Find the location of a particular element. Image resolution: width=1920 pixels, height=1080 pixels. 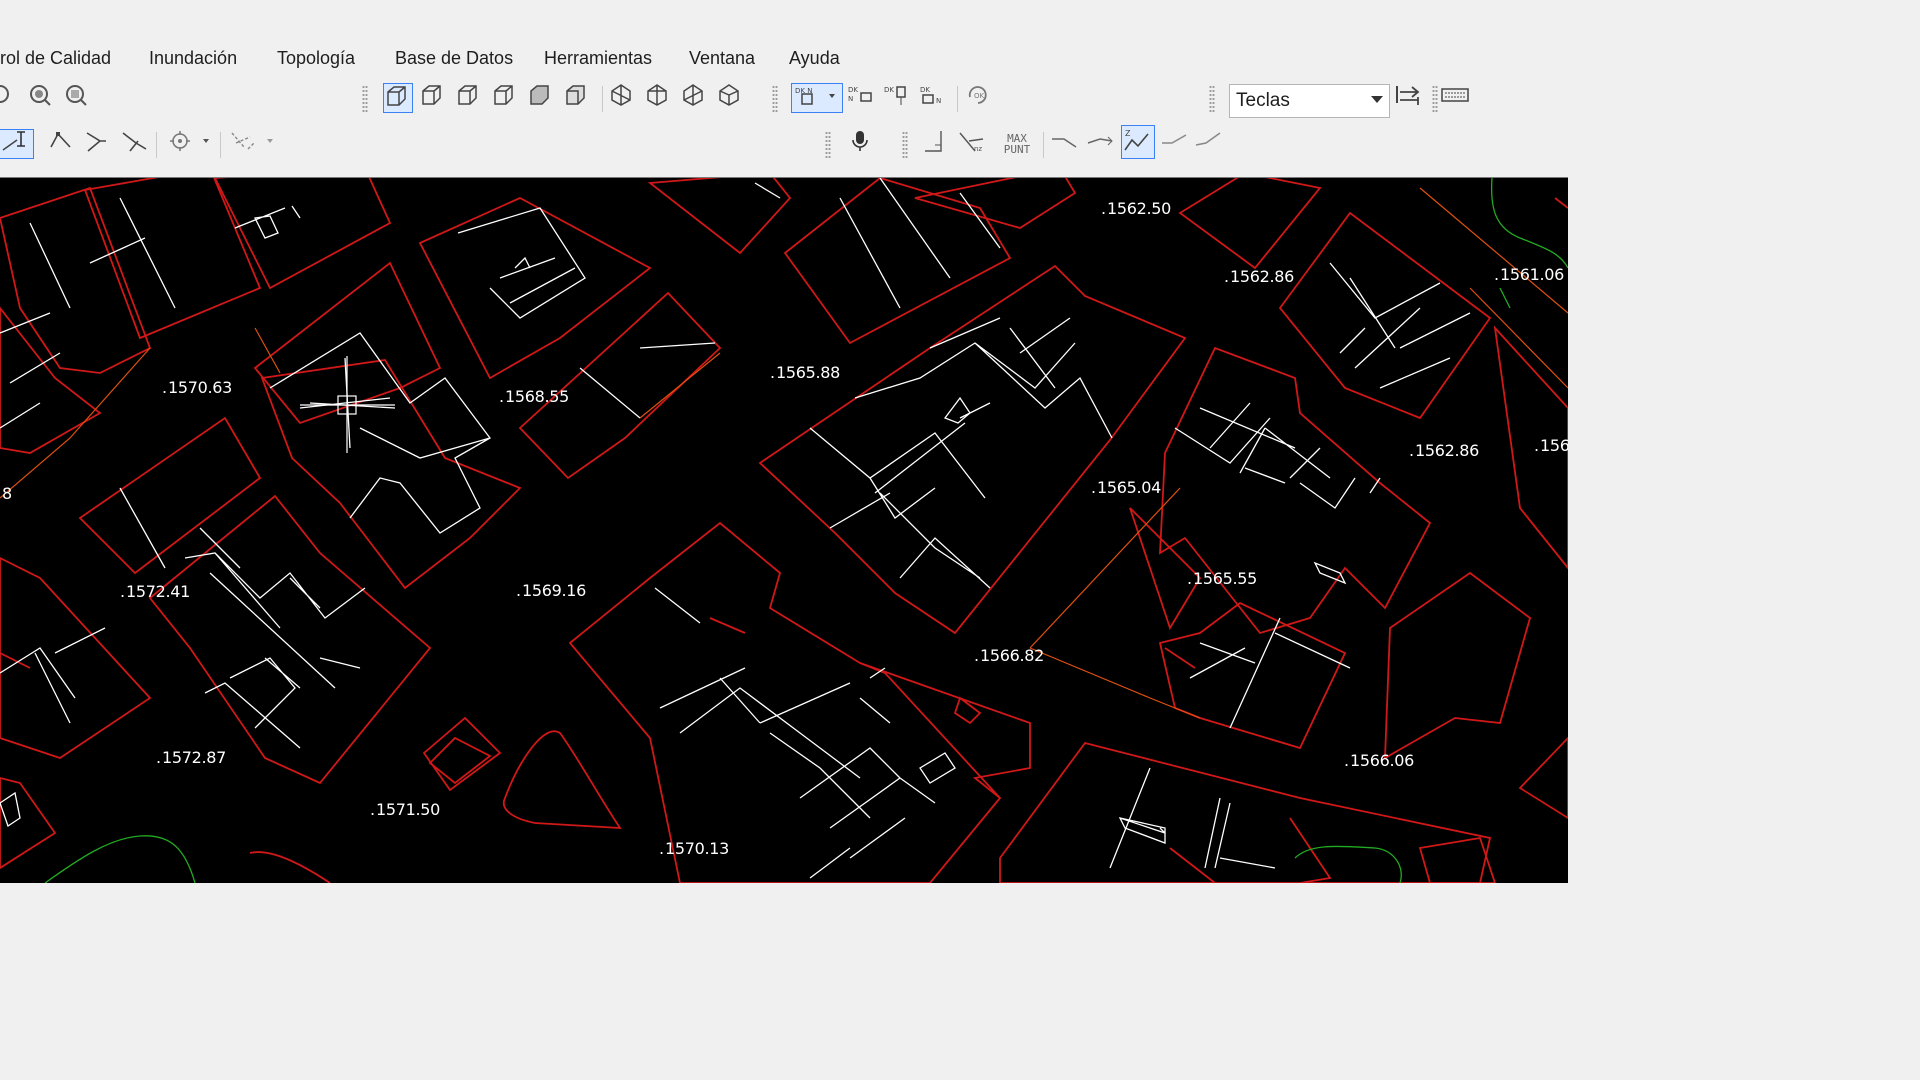

iso-view-4-icon is located at coordinates (732, 98).